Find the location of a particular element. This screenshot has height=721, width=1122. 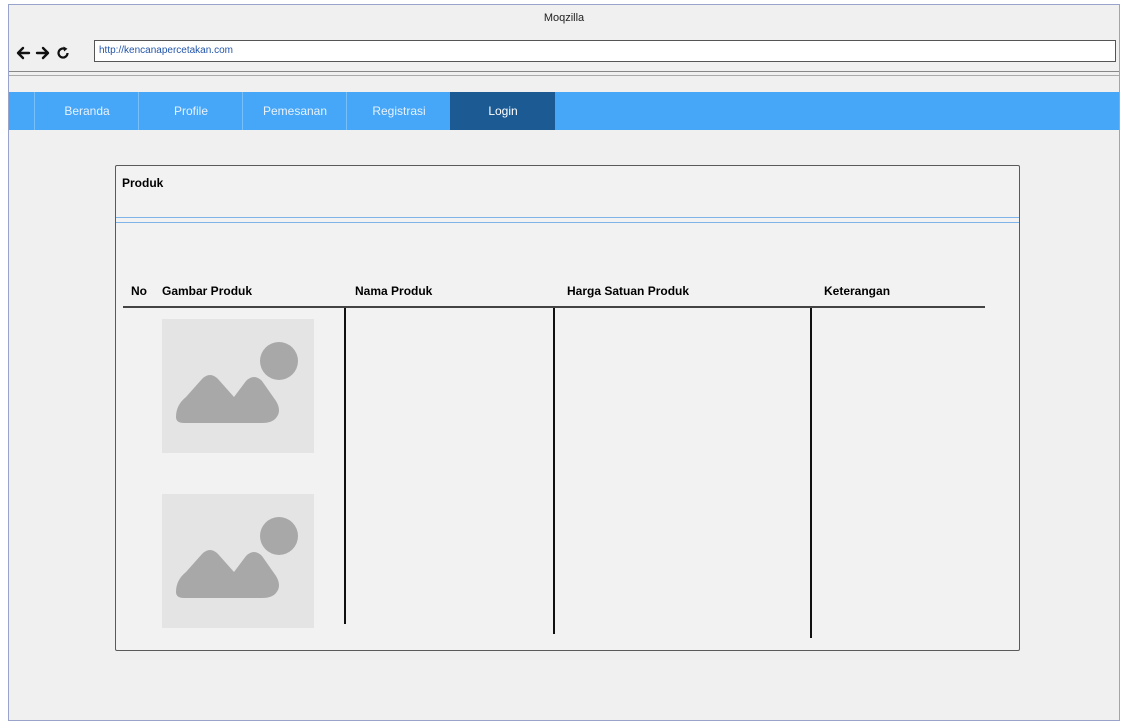

menu-item-registrasi: Registrasi is located at coordinates (398, 111).